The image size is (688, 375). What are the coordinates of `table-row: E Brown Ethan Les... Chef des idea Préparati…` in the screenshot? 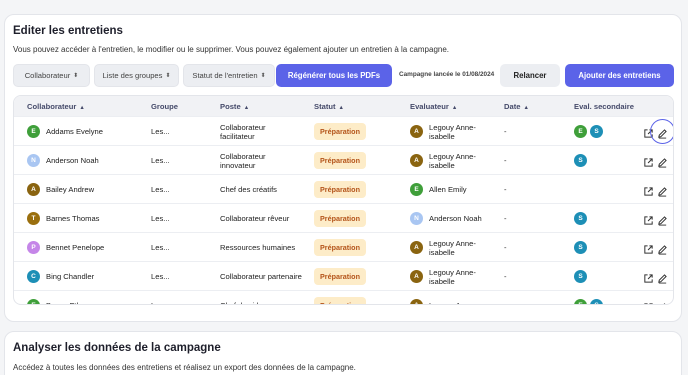 It's located at (343, 297).